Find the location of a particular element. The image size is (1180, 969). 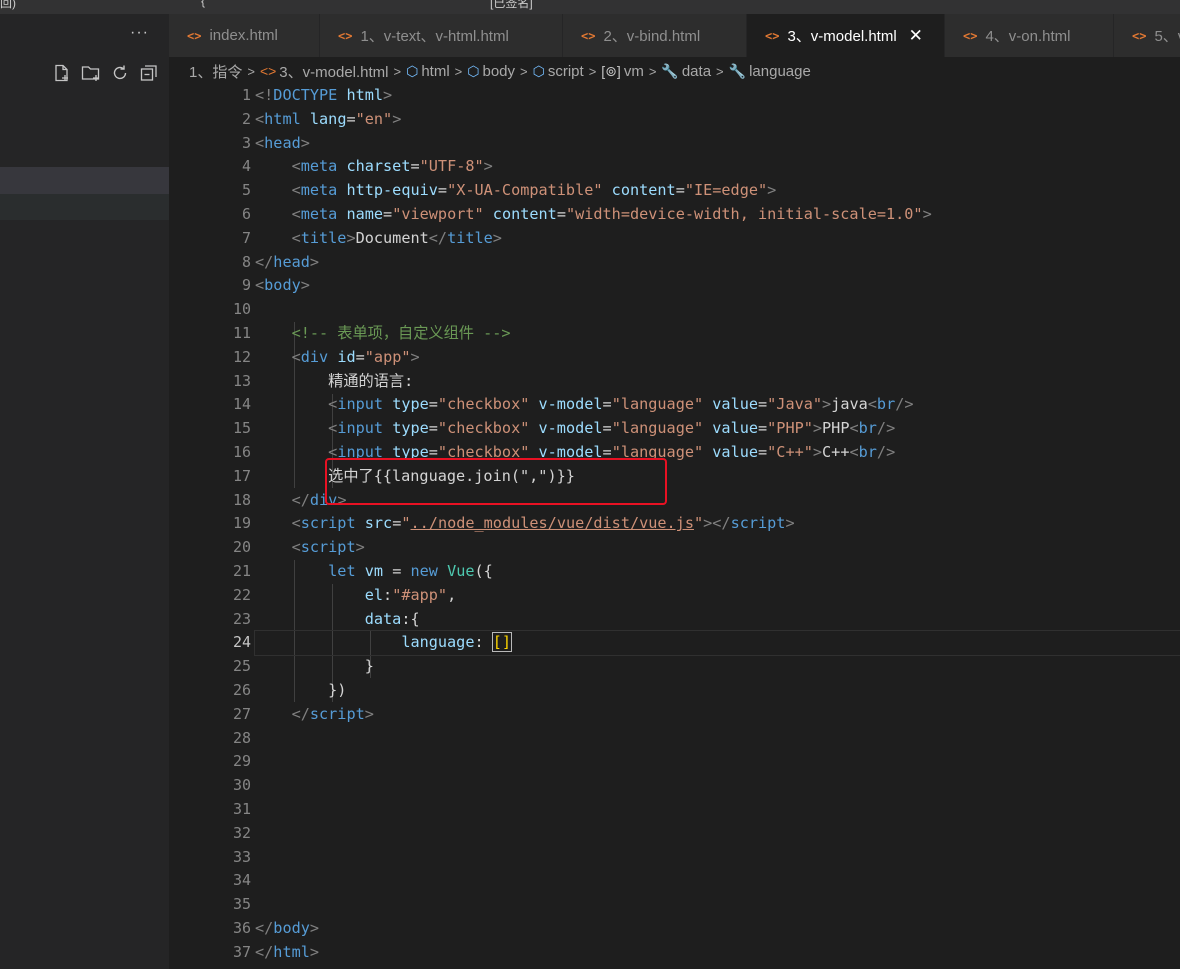

tab-5: <> 5、v is located at coordinates (1147, 35).